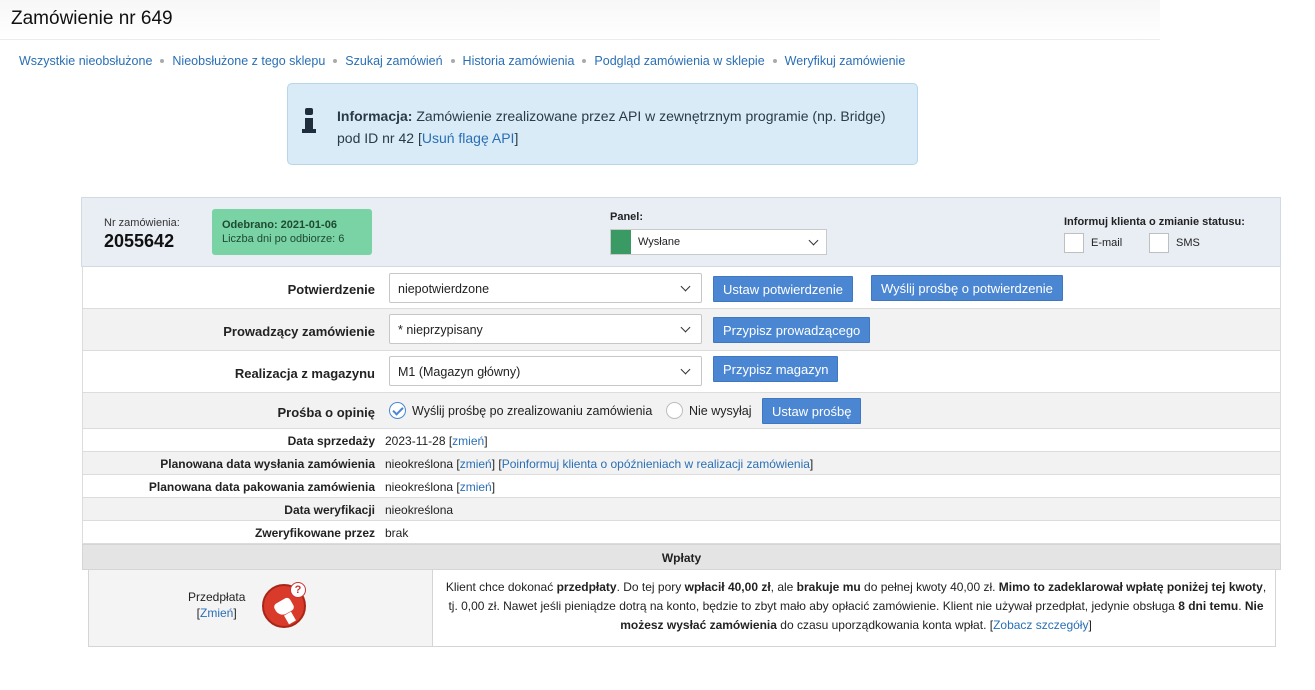 Image resolution: width=1315 pixels, height=690 pixels. I want to click on assign-manager-button: Przypisz prowadzącego, so click(792, 330).